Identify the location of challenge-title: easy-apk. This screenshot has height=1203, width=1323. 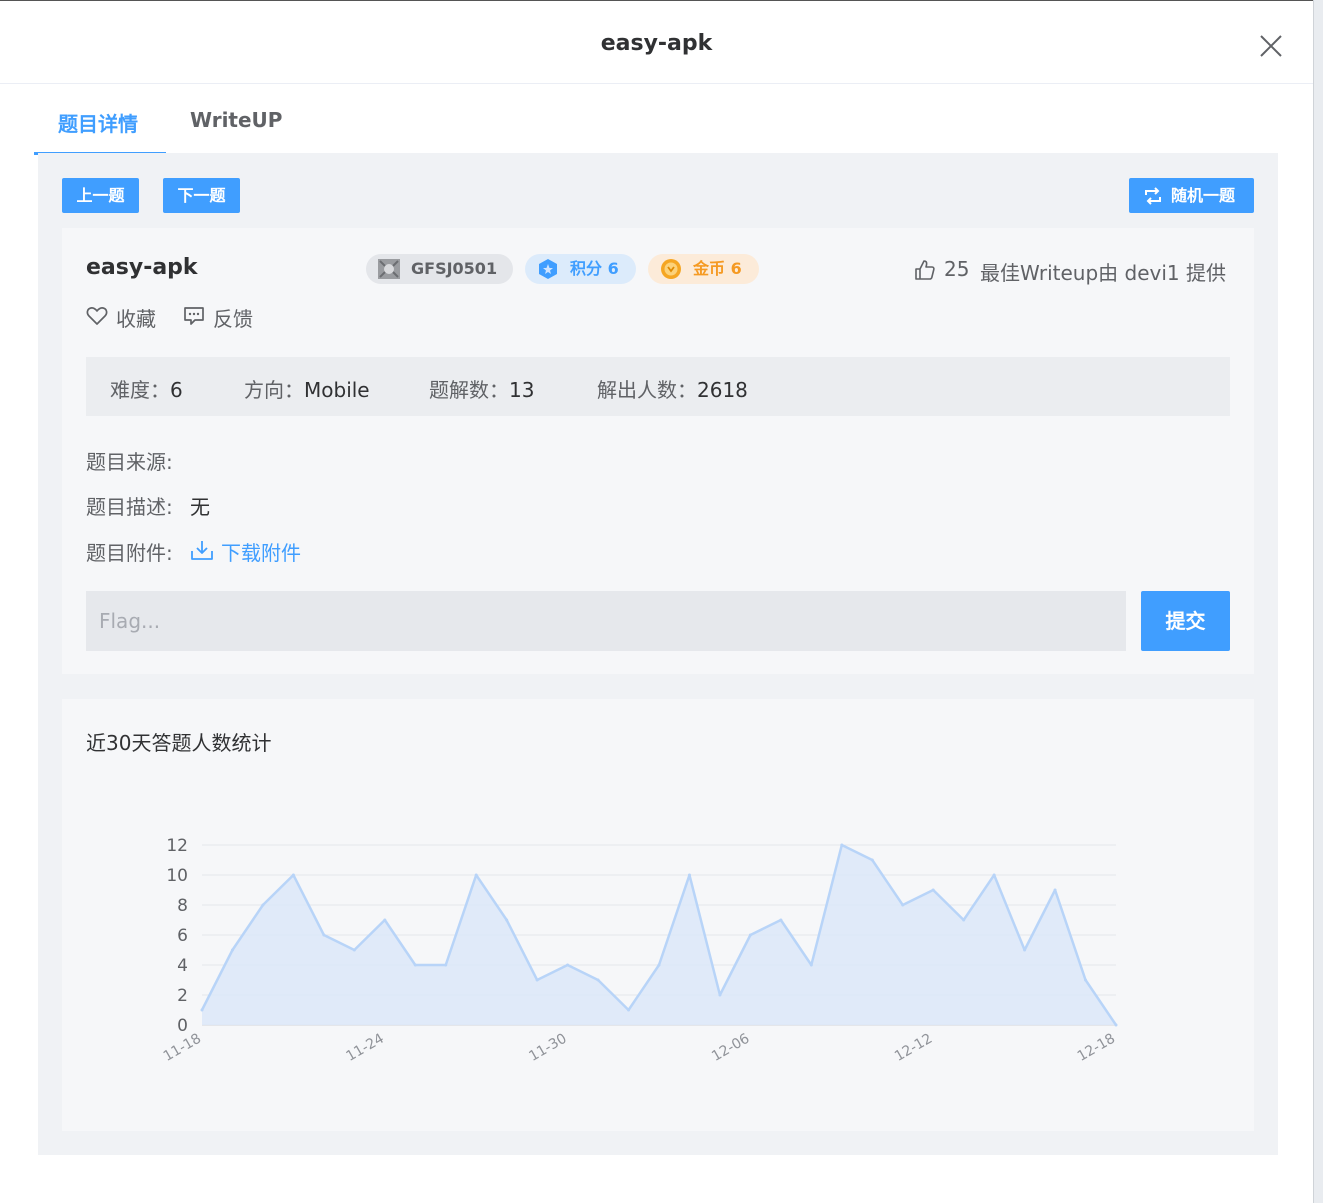
(142, 267).